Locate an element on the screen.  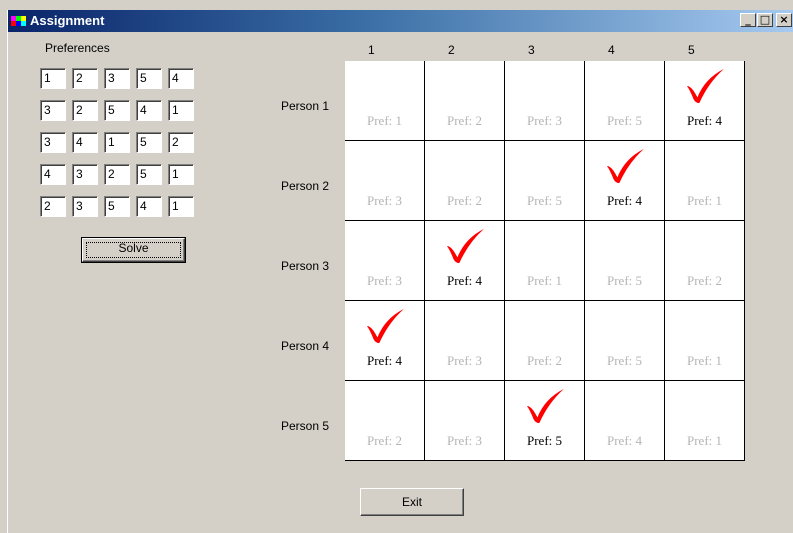
person-label: Person 5 is located at coordinates (305, 426).